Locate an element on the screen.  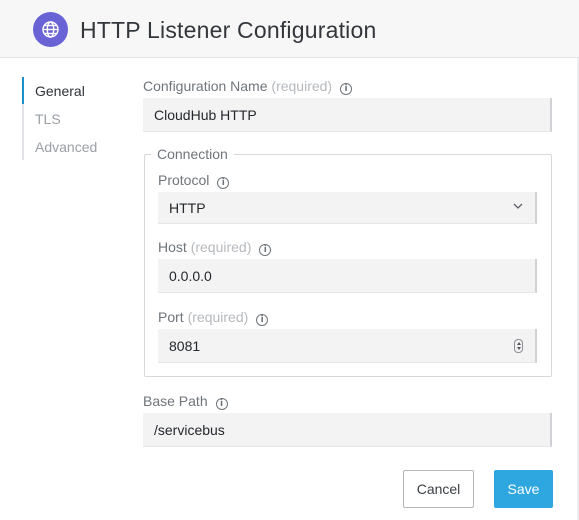
host-input: 0.0.0.0 is located at coordinates (347, 276).